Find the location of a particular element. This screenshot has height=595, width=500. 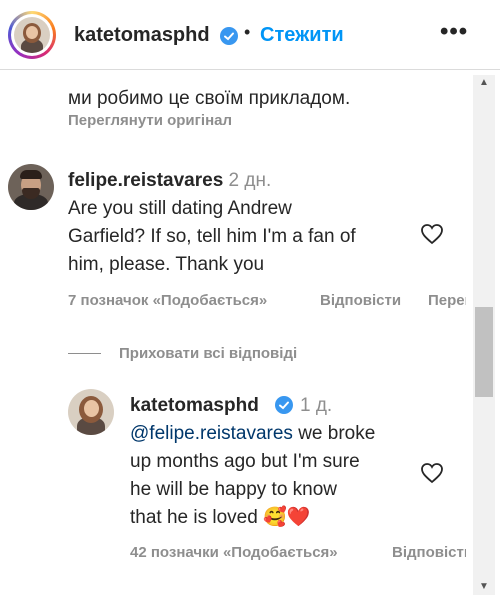

reply-text-line: @felipe.reistavares we broke is located at coordinates (252, 433).